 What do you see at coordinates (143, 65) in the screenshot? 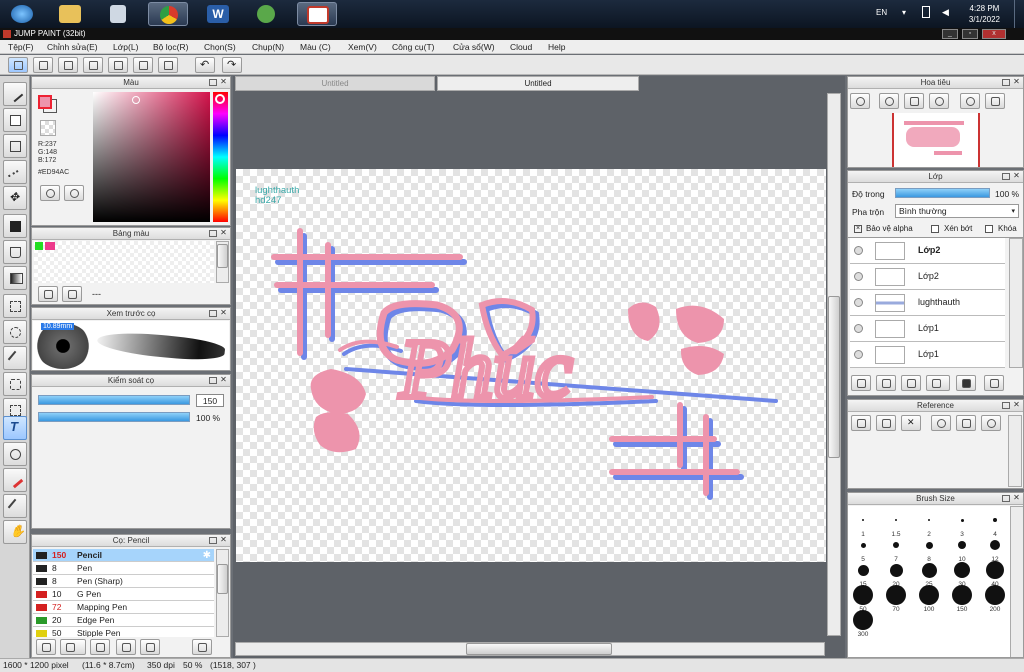
I see `list-button` at bounding box center [143, 65].